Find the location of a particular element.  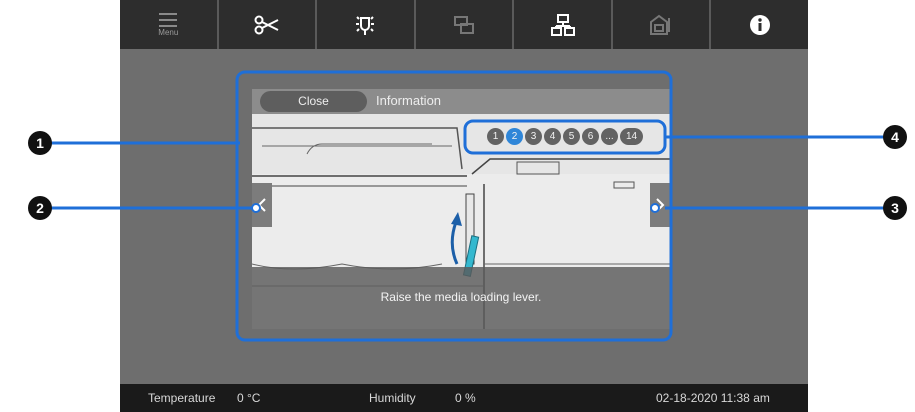

step-1: 1 is located at coordinates (495, 136).